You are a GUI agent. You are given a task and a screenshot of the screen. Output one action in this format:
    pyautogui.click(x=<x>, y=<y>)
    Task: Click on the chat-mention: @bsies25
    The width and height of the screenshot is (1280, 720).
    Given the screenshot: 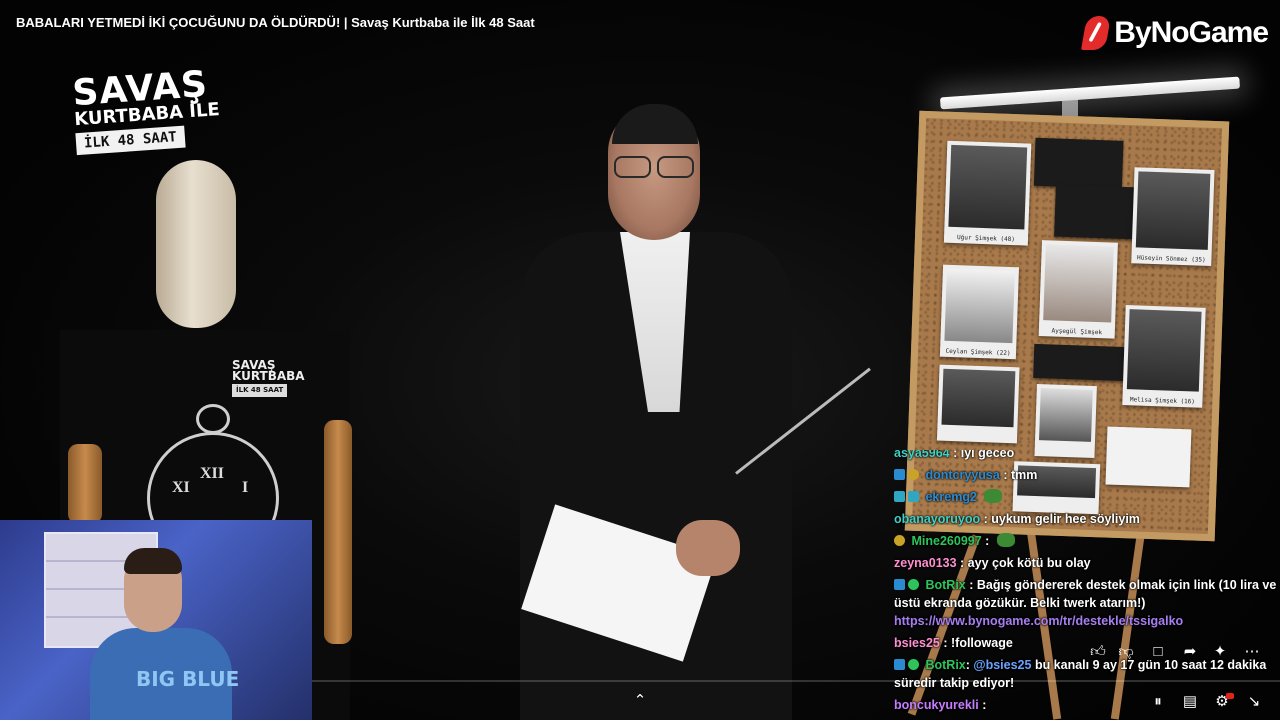 What is the action you would take?
    pyautogui.click(x=1002, y=665)
    